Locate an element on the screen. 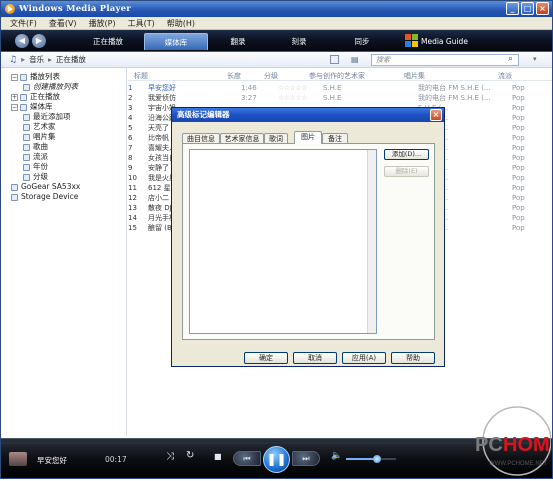 The height and width of the screenshot is (481, 553). picture-list is located at coordinates (283, 241).